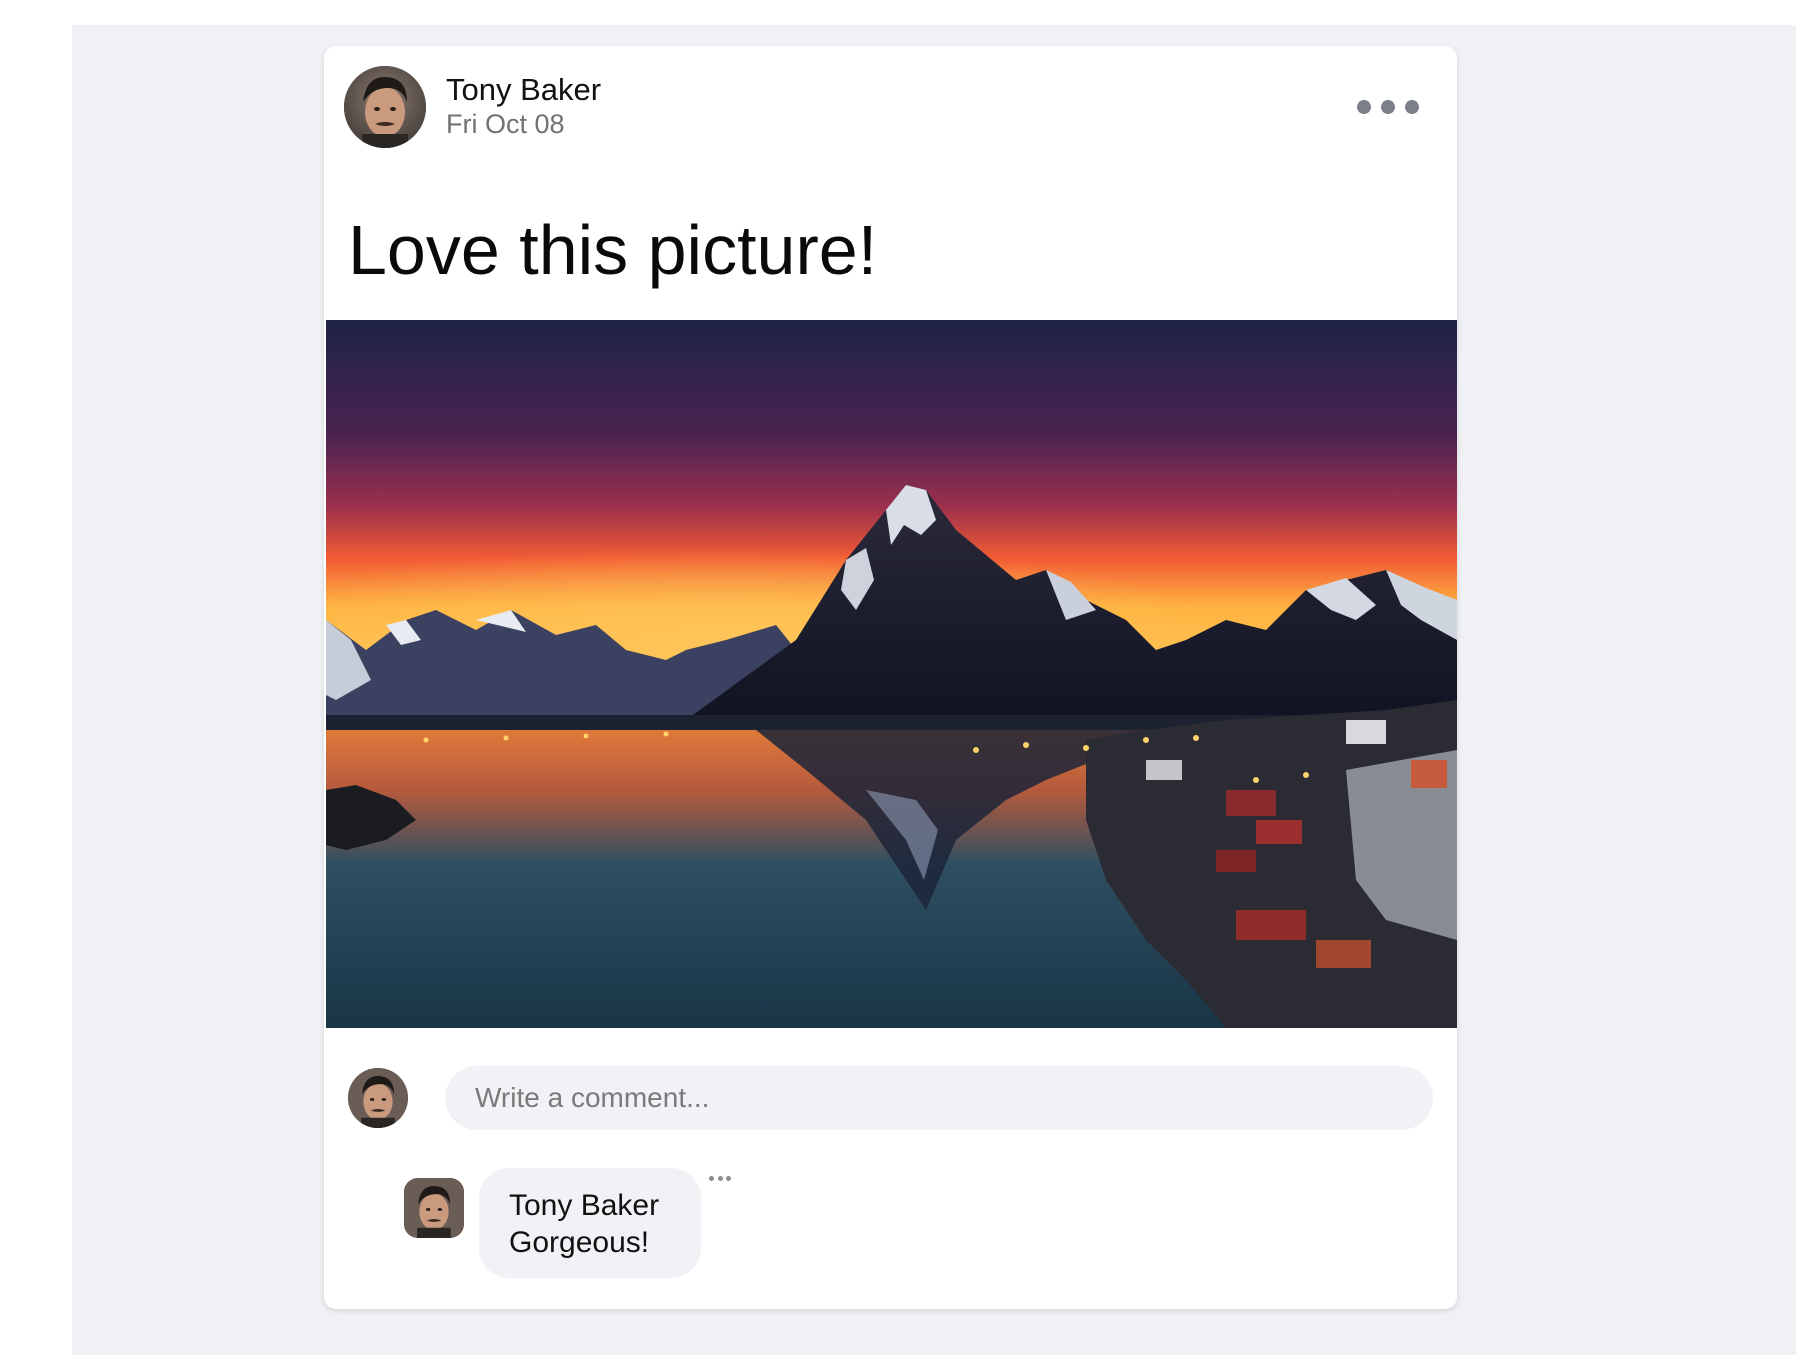 The image size is (1814, 1364). I want to click on comment-composer, so click(890, 1098).